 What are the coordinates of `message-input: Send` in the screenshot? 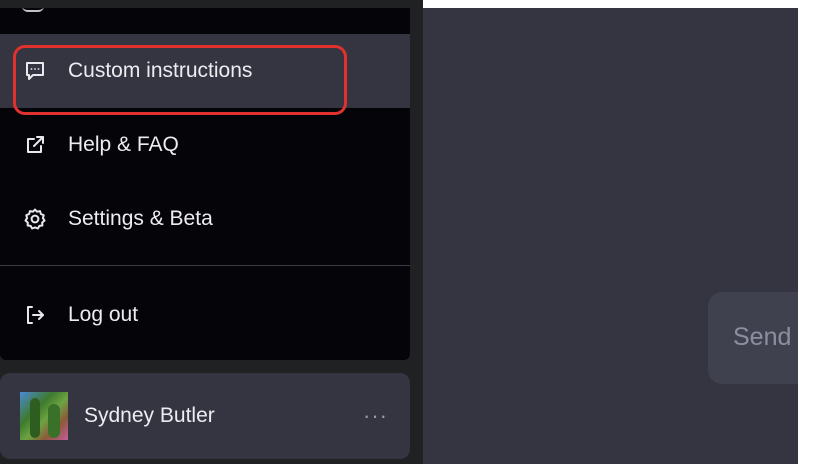 It's located at (753, 338).